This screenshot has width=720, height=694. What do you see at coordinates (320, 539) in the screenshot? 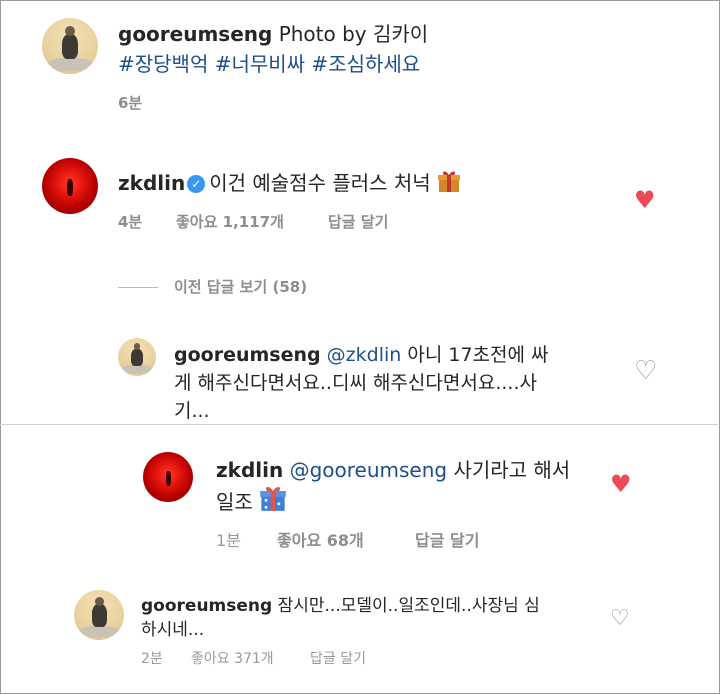
I see `reply-likes: 좋아요 68개` at bounding box center [320, 539].